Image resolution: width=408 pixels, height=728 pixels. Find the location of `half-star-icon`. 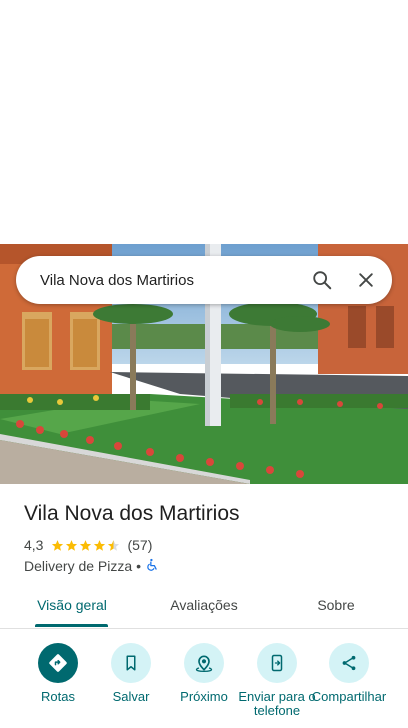

half-star-icon is located at coordinates (114, 545).